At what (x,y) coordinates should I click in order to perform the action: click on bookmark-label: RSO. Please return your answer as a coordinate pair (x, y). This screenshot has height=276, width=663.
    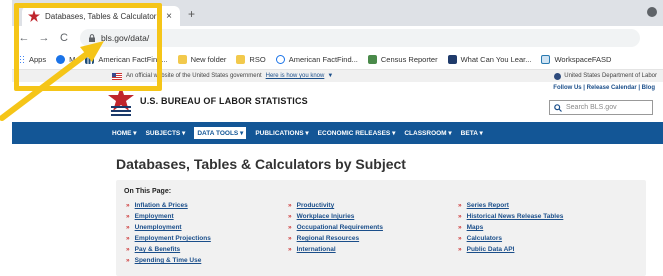
    Looking at the image, I should click on (257, 59).